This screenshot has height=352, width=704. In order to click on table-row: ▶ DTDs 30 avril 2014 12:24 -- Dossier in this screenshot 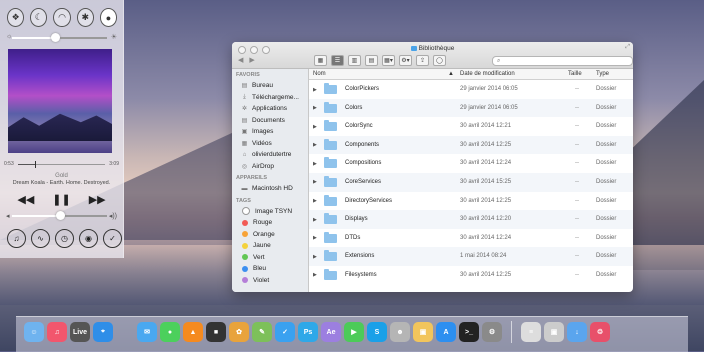, I will do `click(471, 238)`.